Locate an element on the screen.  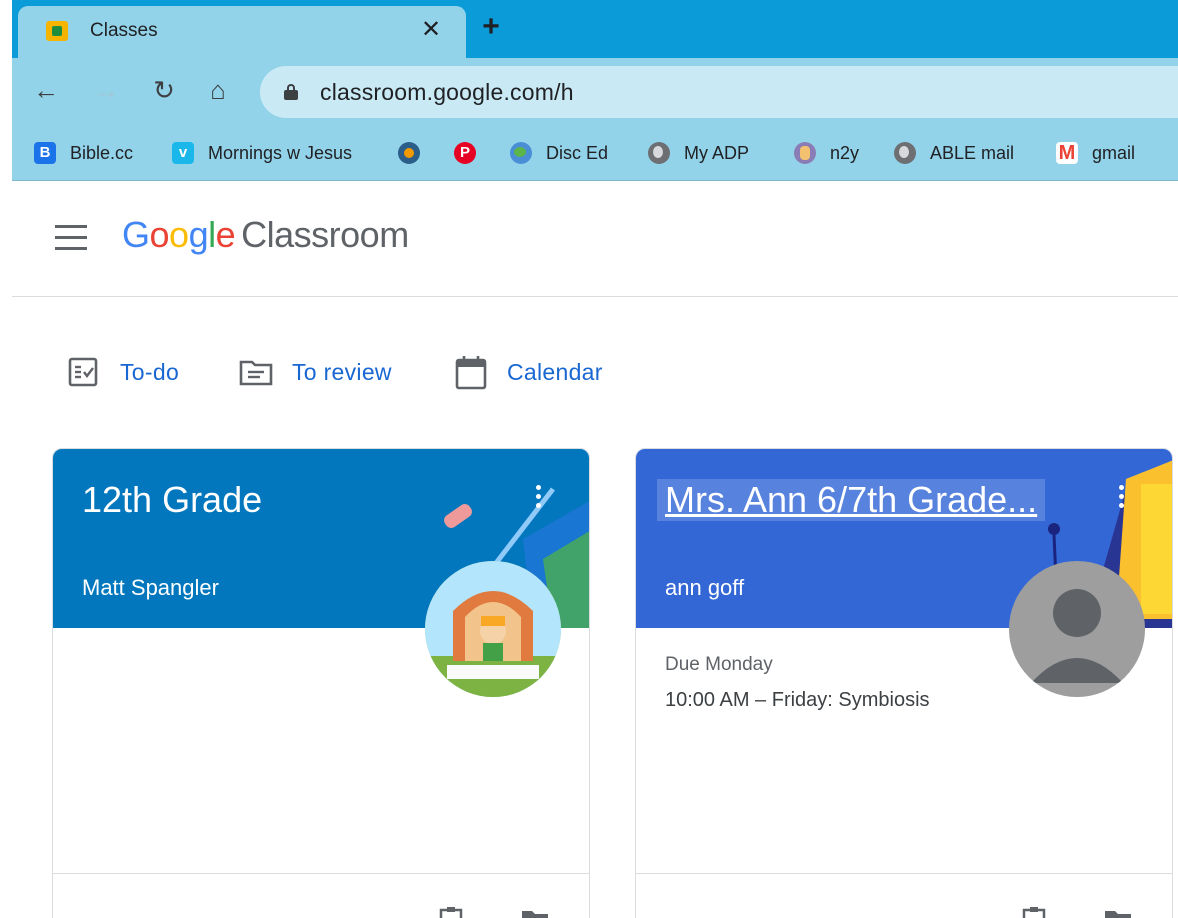
todo-label: To-do is located at coordinates (150, 371).